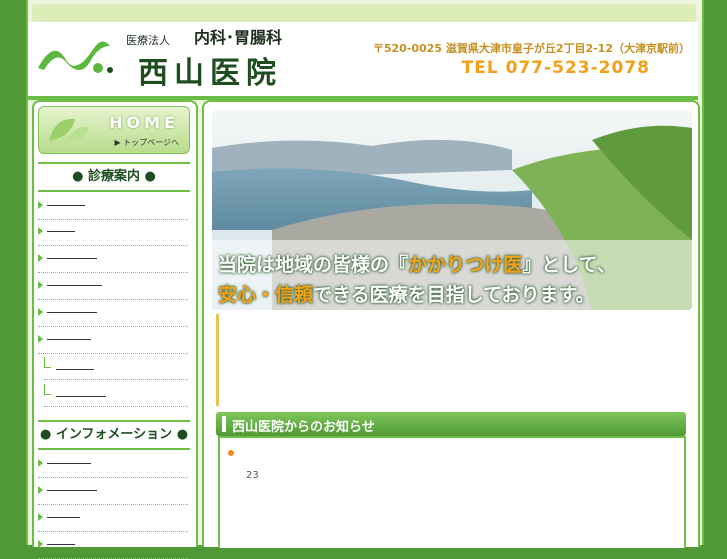 This screenshot has width=727, height=559. I want to click on section-title-clinic-info: ● 診療案内 ●, so click(114, 177).